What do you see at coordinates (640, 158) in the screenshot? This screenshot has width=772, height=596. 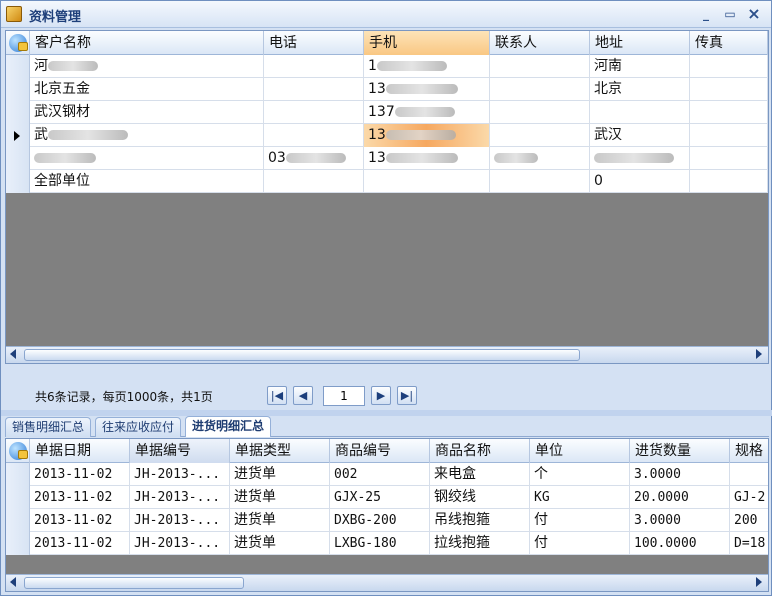 I see `cell-address` at bounding box center [640, 158].